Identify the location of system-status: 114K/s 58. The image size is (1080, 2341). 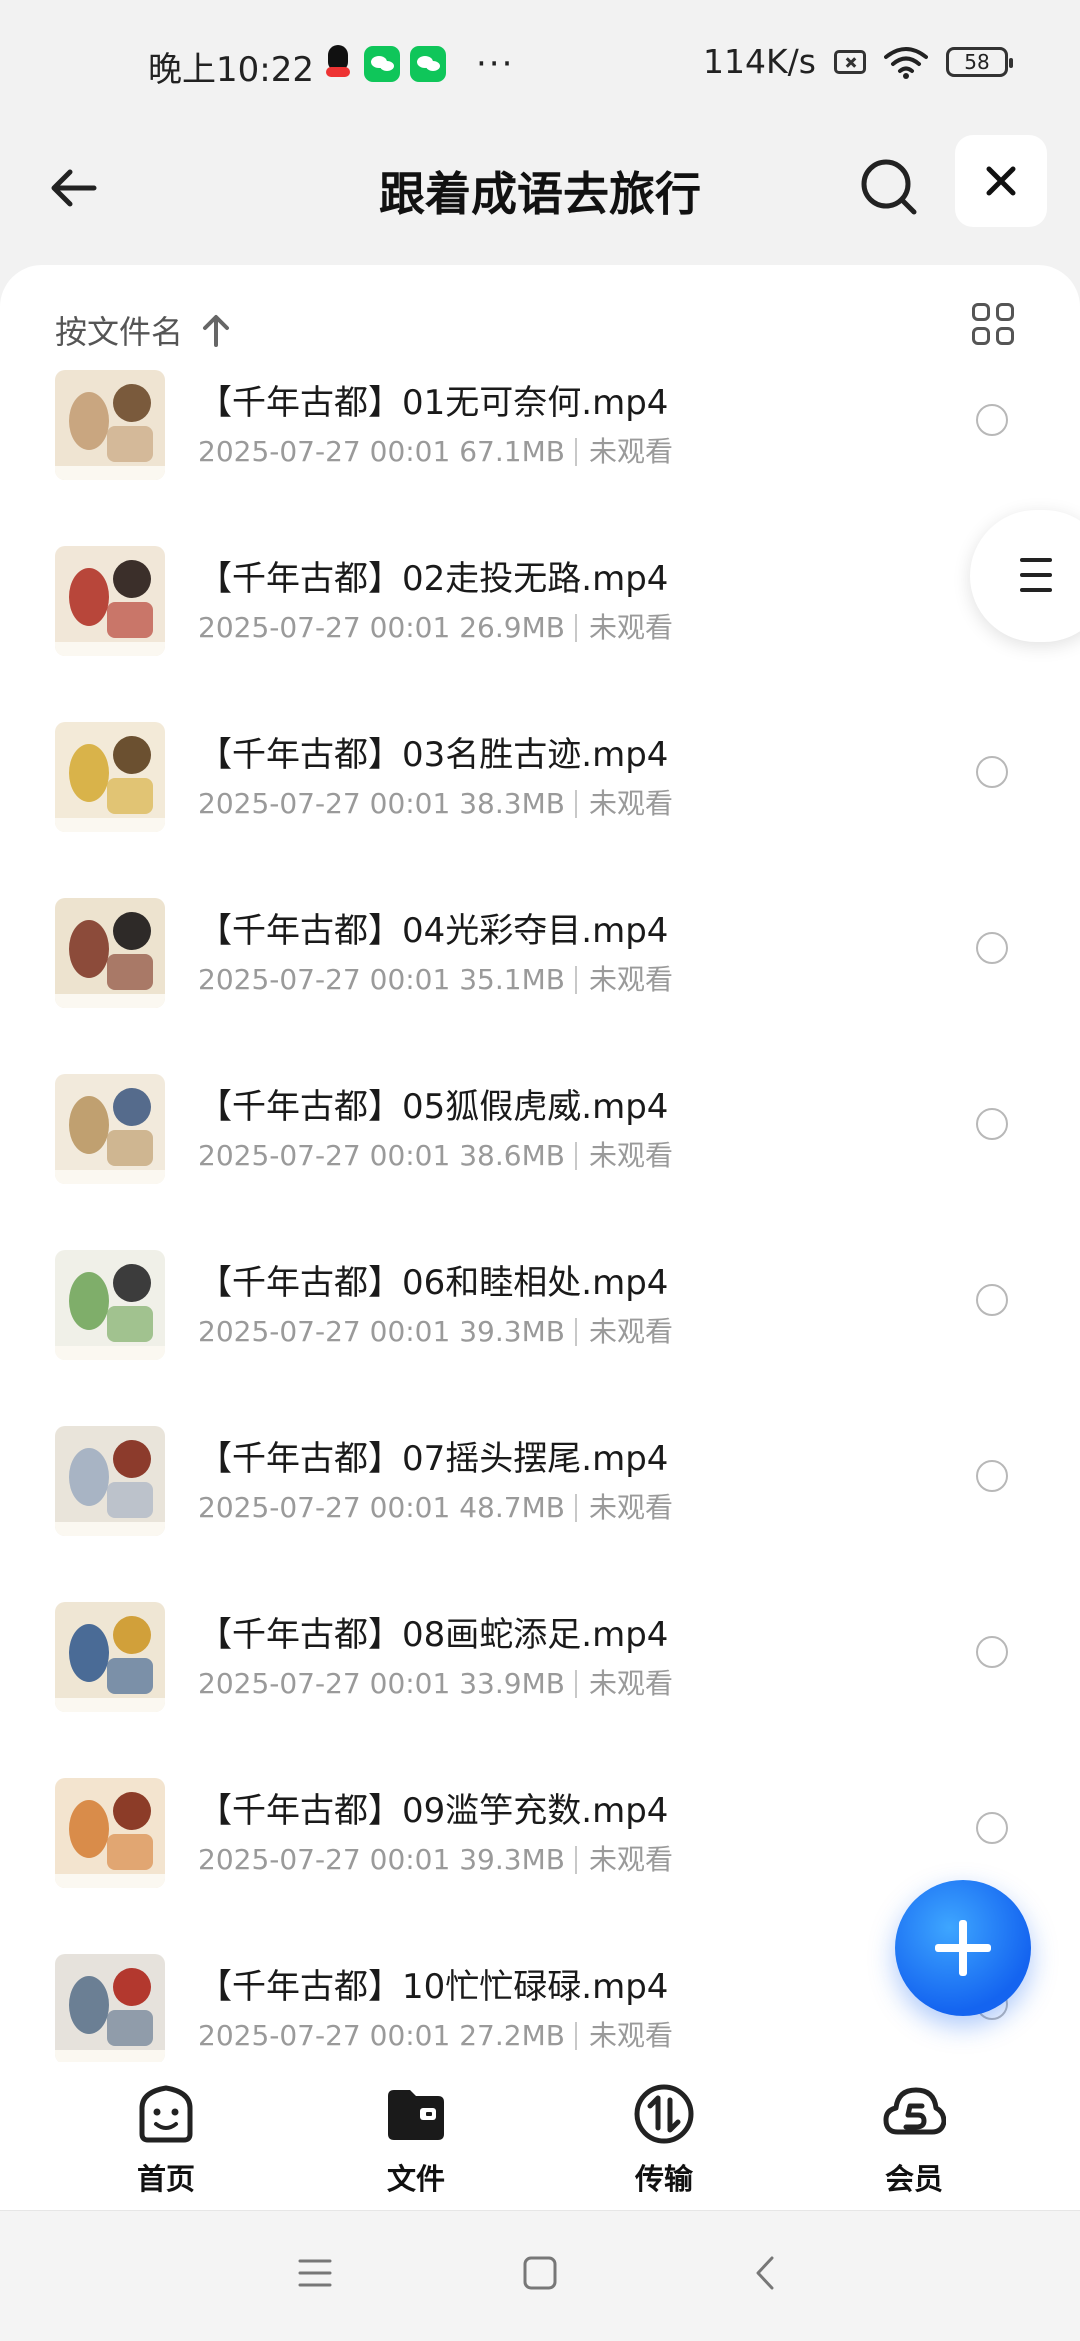
(858, 61).